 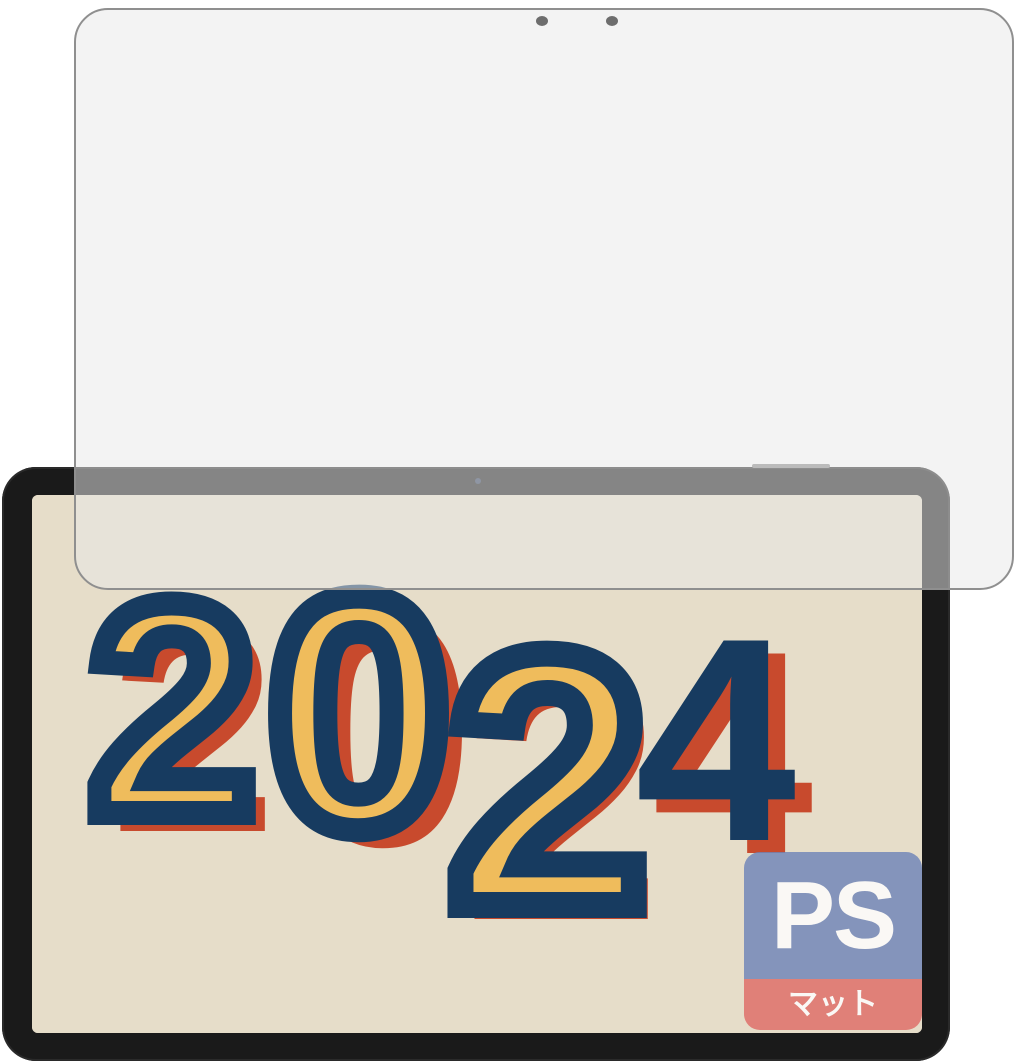 I want to click on digit-2-right-outline: 2, so click(x=548, y=781).